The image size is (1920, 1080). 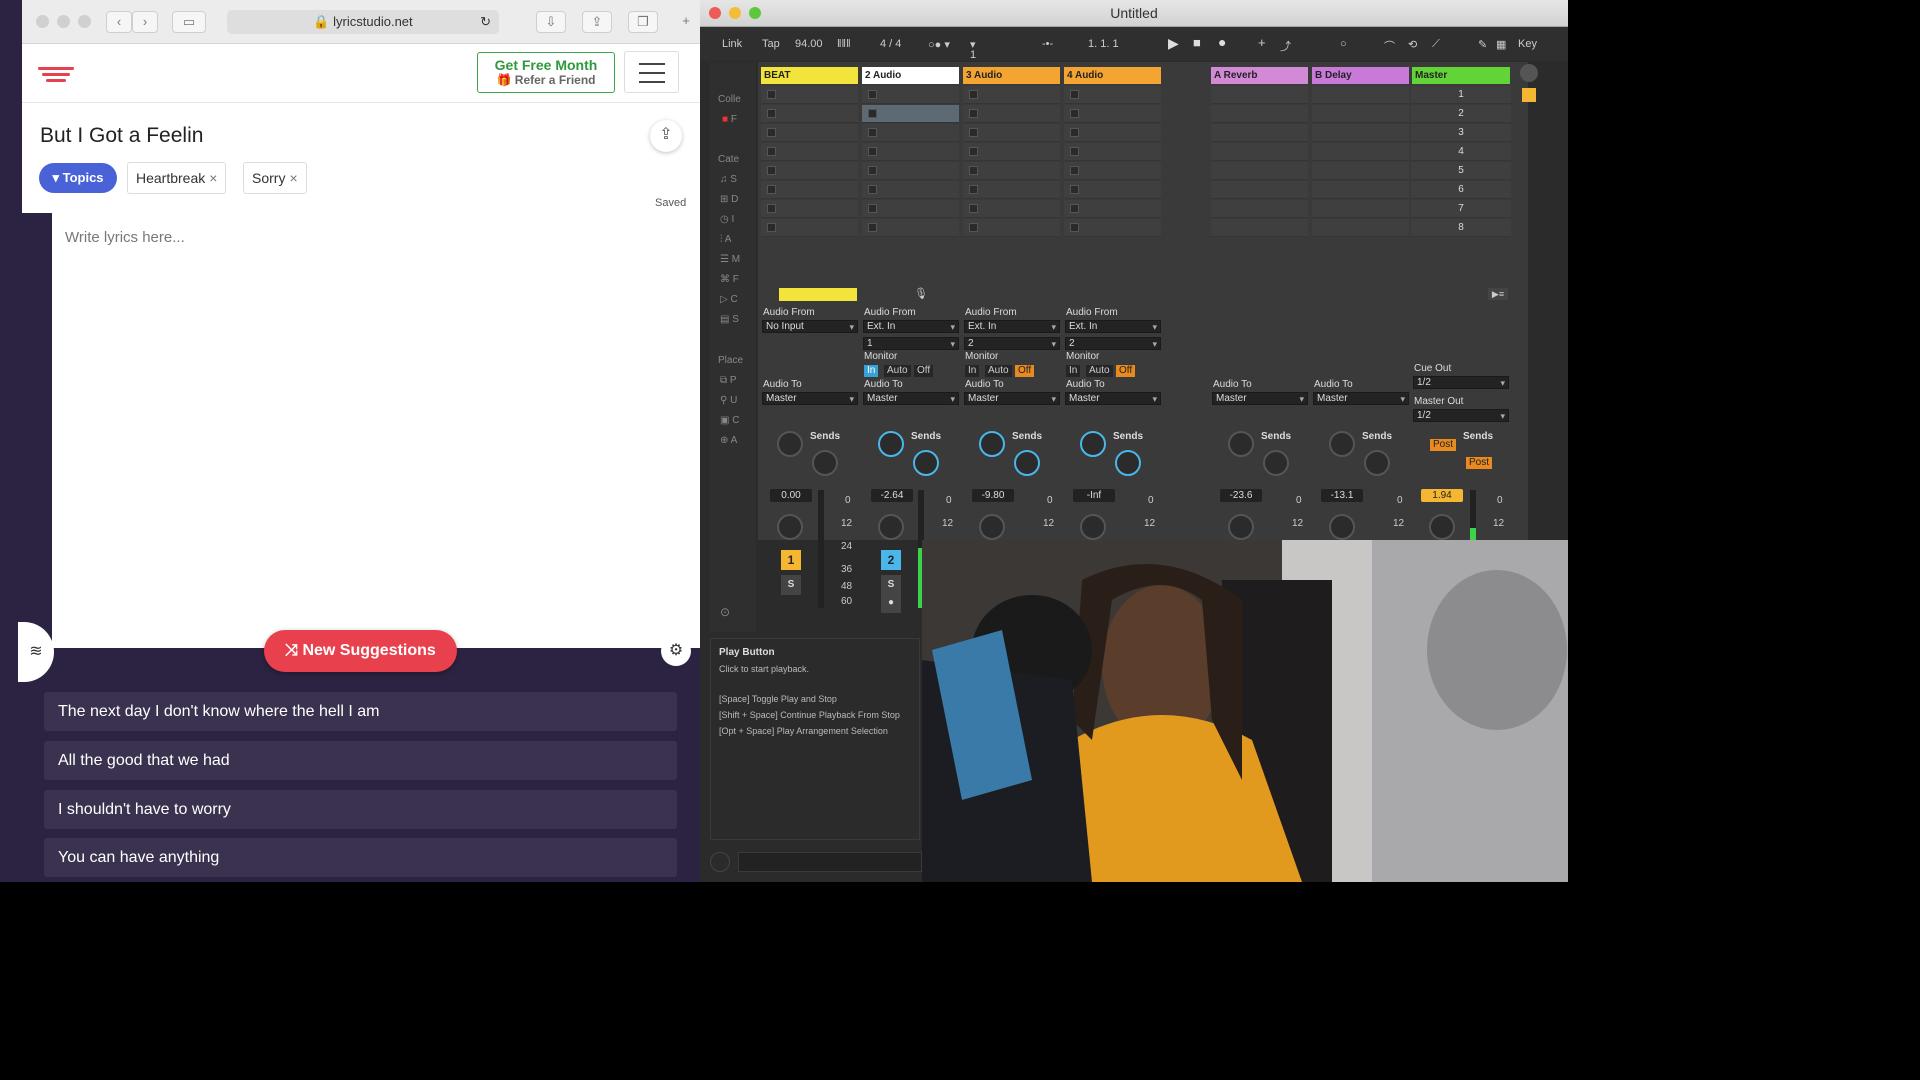 I want to click on quantize-field: 1 Bar ▾, so click(x=978, y=55).